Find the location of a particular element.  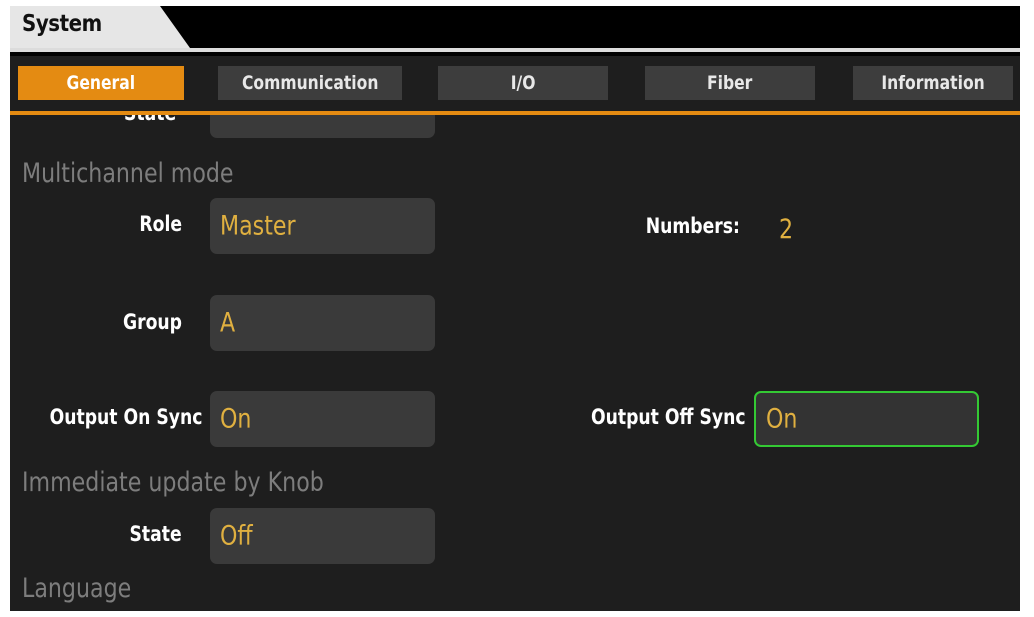

output-on-sync-value: On is located at coordinates (236, 419).